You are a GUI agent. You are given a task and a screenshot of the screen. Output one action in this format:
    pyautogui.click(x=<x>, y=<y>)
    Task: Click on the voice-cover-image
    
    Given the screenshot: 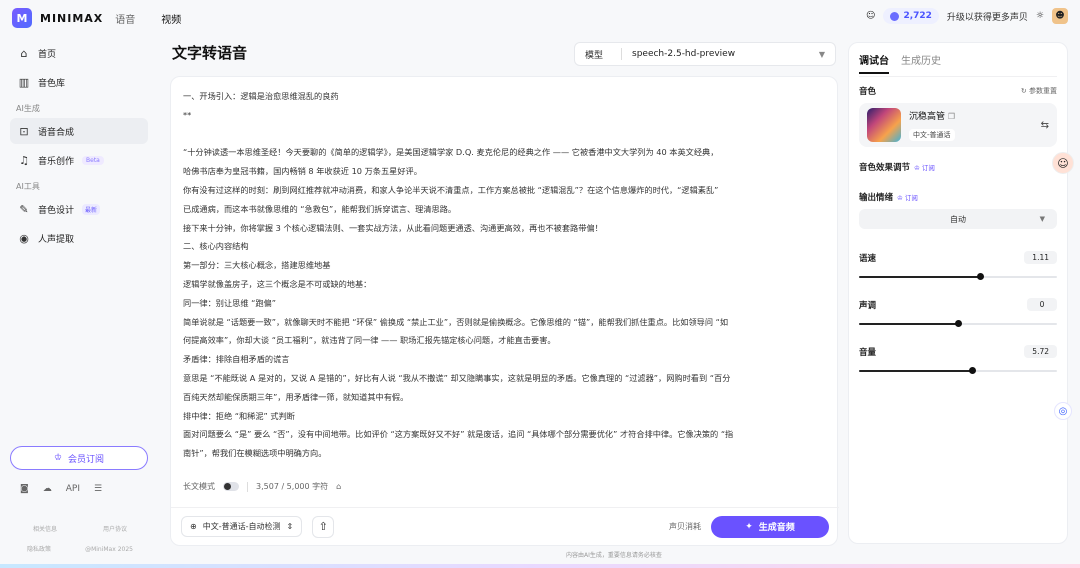 What is the action you would take?
    pyautogui.click(x=884, y=125)
    